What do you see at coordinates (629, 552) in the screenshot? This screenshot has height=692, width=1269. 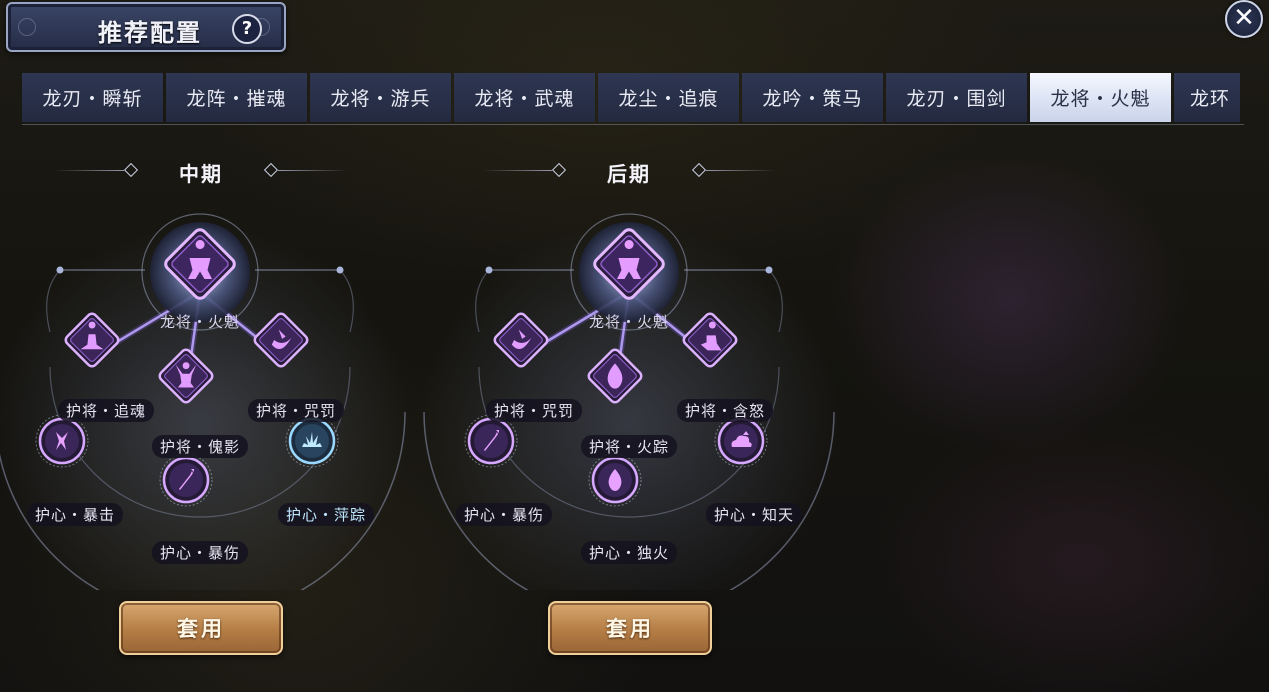 I see `heart-label: 护心・独火` at bounding box center [629, 552].